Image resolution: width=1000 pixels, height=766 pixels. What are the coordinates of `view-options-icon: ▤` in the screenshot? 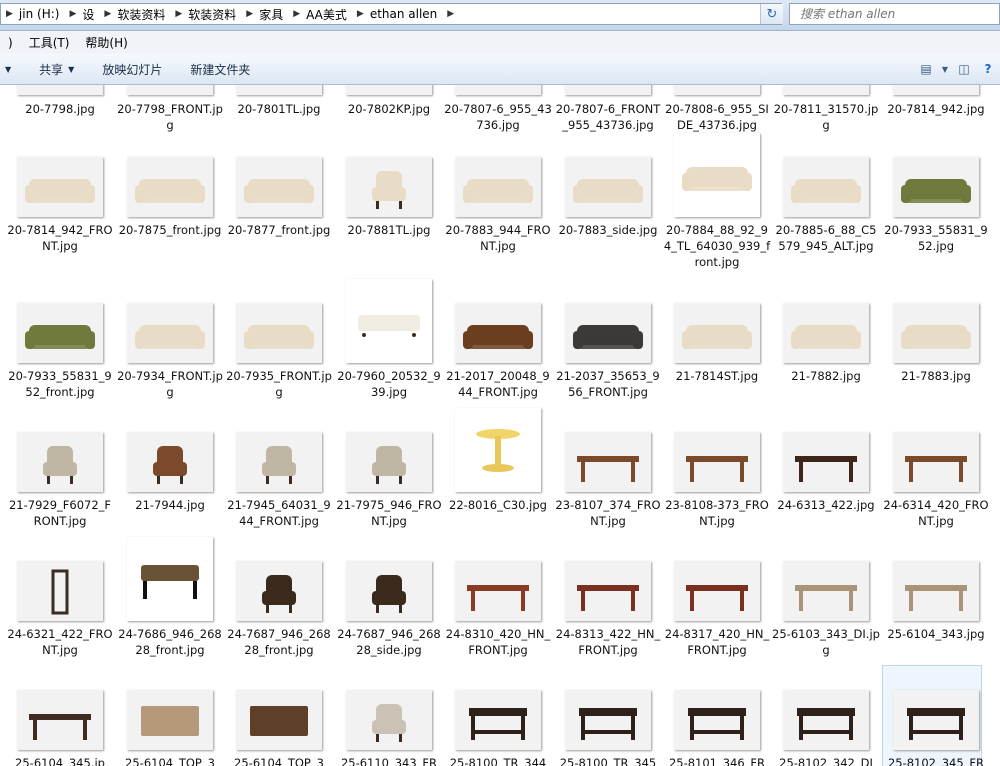 It's located at (926, 69).